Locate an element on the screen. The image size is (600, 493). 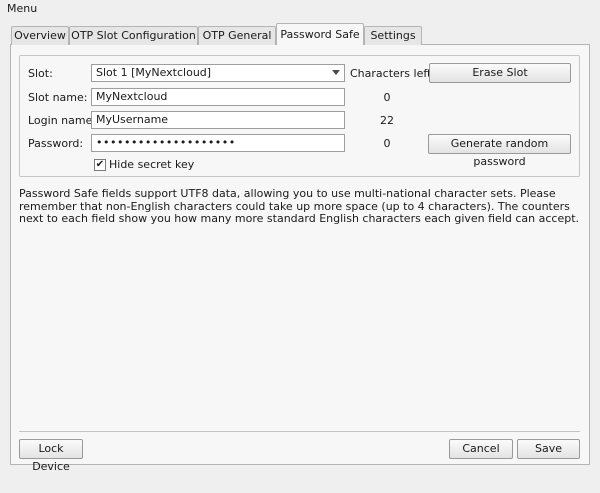
menu-button: Menu is located at coordinates (22, 8).